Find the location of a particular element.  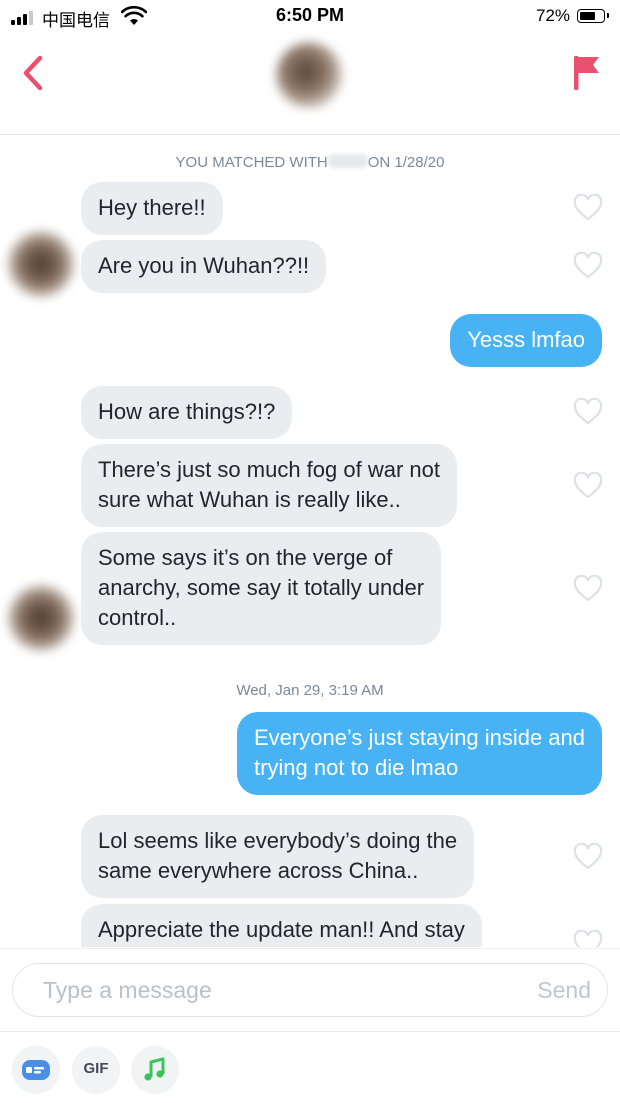

message-composer: Type a message Send is located at coordinates (310, 989).